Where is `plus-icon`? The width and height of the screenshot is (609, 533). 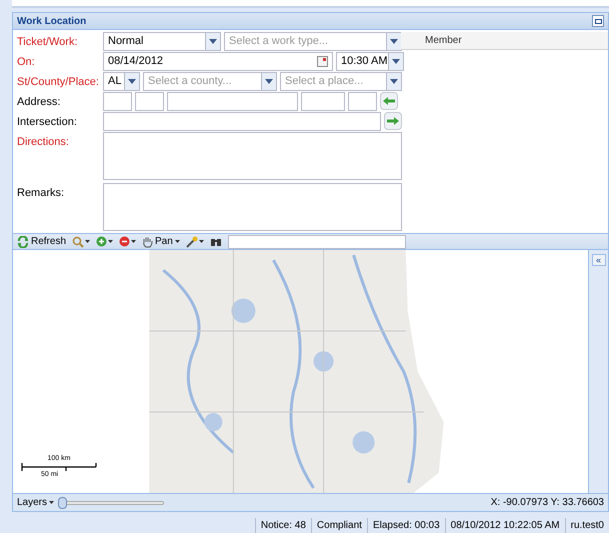 plus-icon is located at coordinates (102, 241).